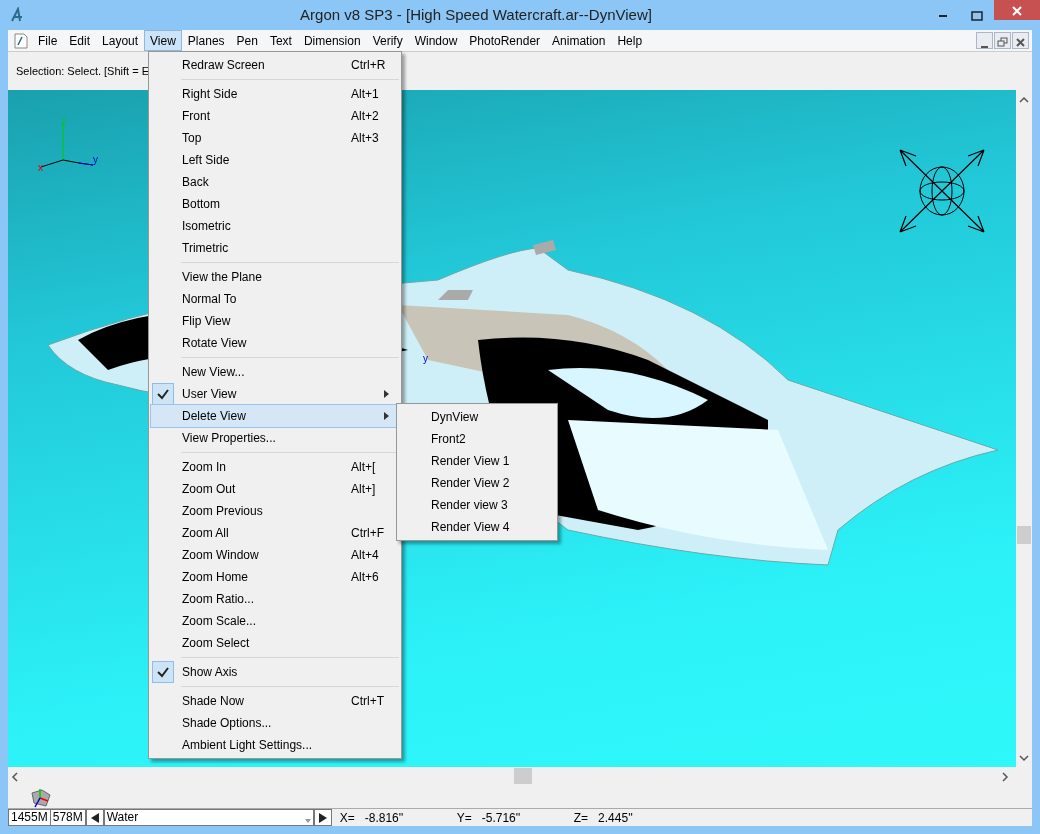  What do you see at coordinates (82, 71) in the screenshot?
I see `prompt-text: Selection: Select. [Shift = E` at bounding box center [82, 71].